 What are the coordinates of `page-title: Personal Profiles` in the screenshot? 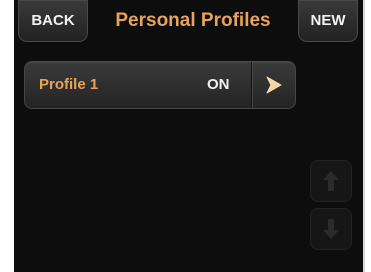 It's located at (193, 20).